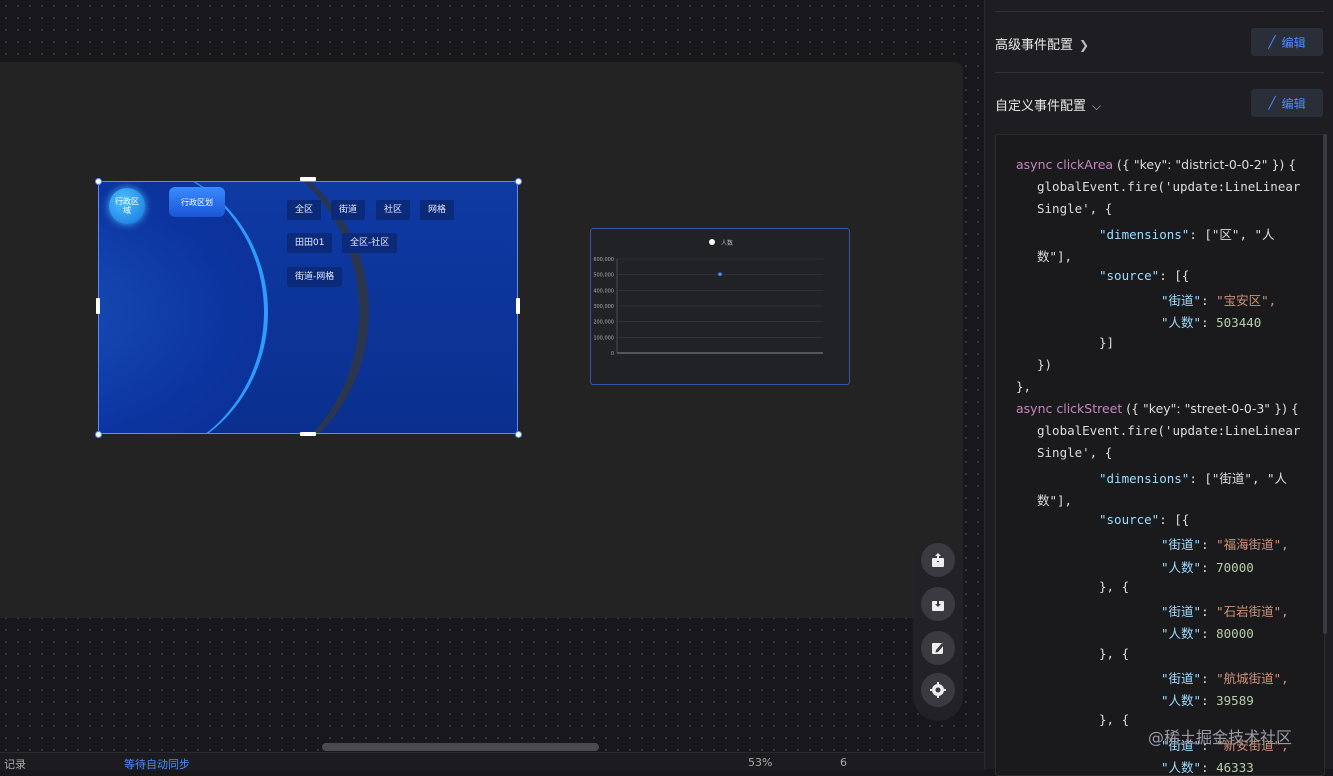  What do you see at coordinates (1325, 384) in the screenshot?
I see `vertical-scrollbar` at bounding box center [1325, 384].